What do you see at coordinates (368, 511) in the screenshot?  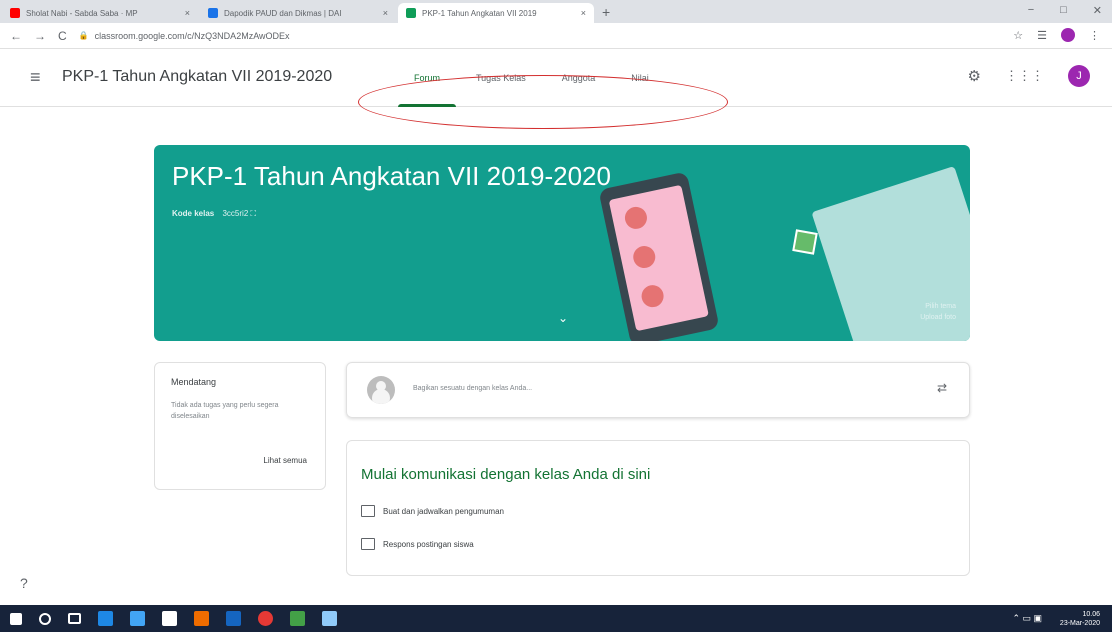 I see `announcement-icon` at bounding box center [368, 511].